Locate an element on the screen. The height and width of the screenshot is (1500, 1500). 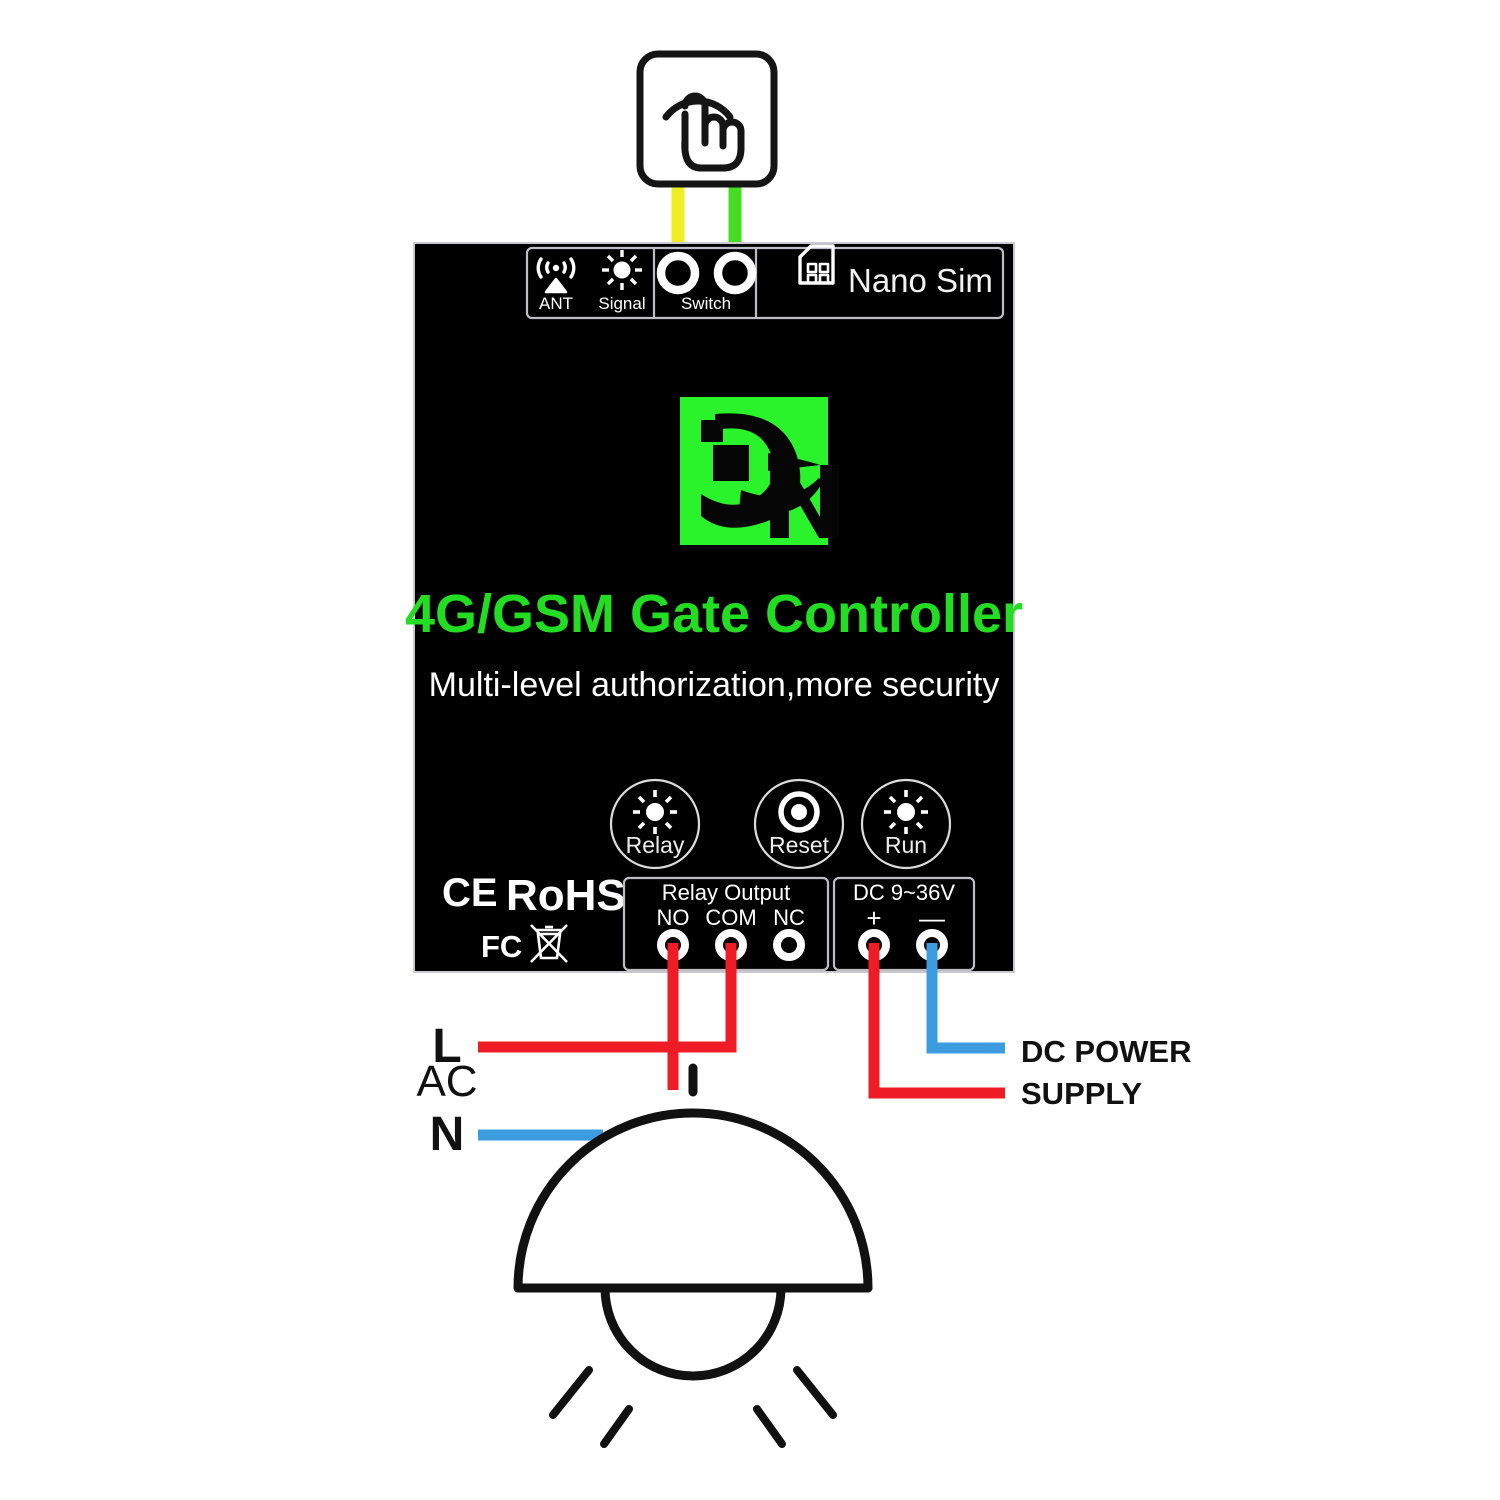
ceiling-lamp-icon is located at coordinates (693, 1255).